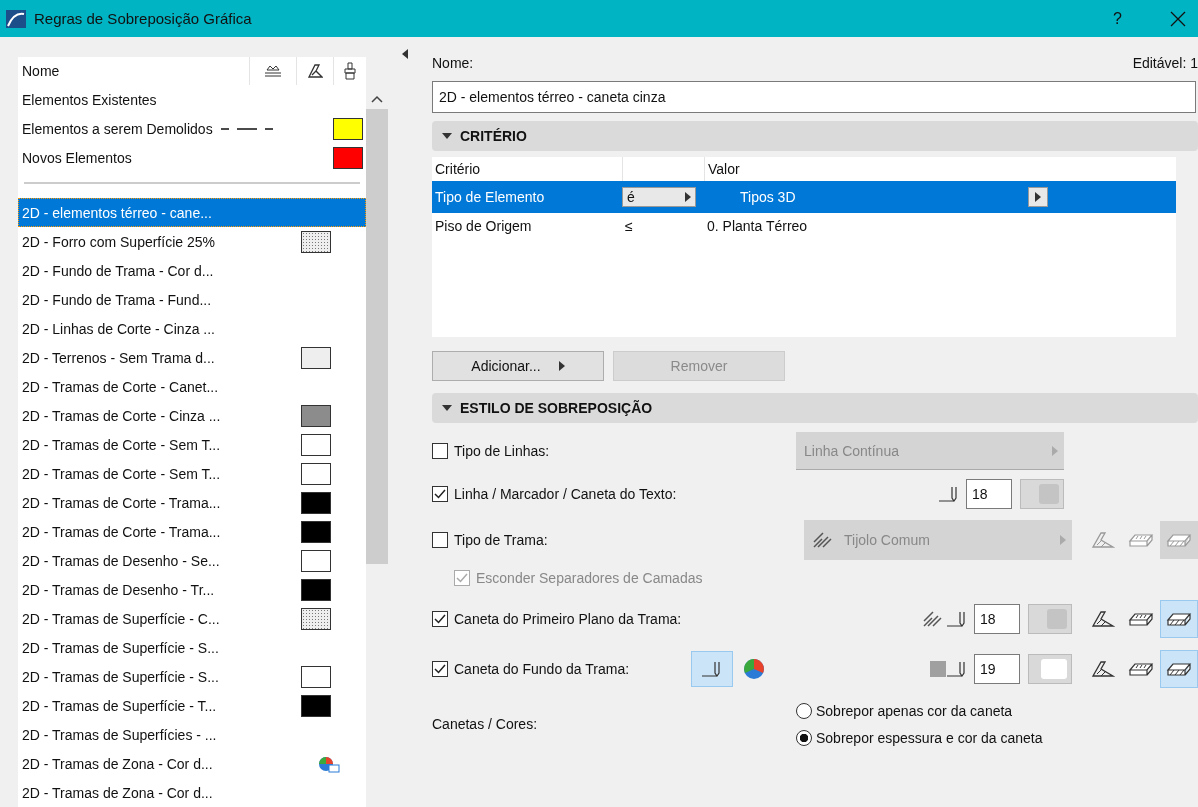 The height and width of the screenshot is (807, 1198). What do you see at coordinates (938, 669) in the screenshot?
I see `solid-fill-icon` at bounding box center [938, 669].